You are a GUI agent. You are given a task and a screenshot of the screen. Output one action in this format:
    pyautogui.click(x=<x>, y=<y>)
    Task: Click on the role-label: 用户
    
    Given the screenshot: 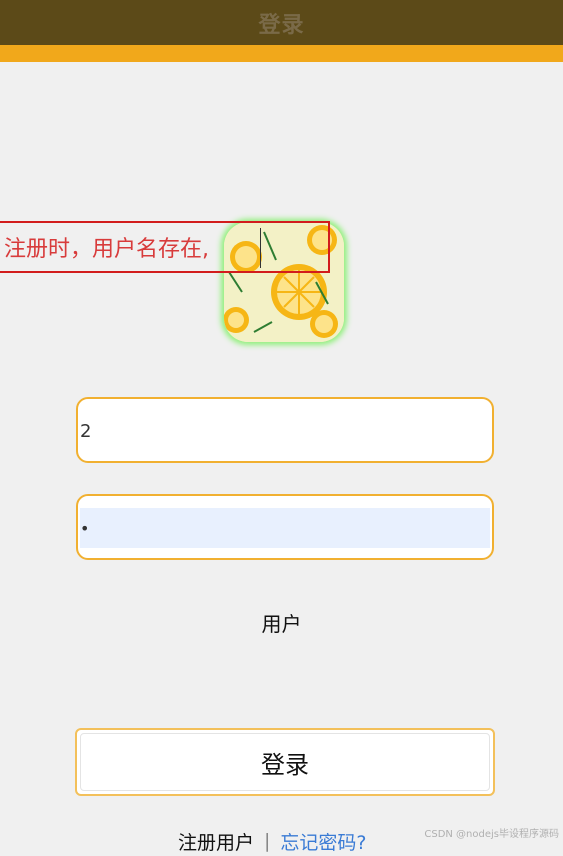 What is the action you would take?
    pyautogui.click(x=281, y=622)
    